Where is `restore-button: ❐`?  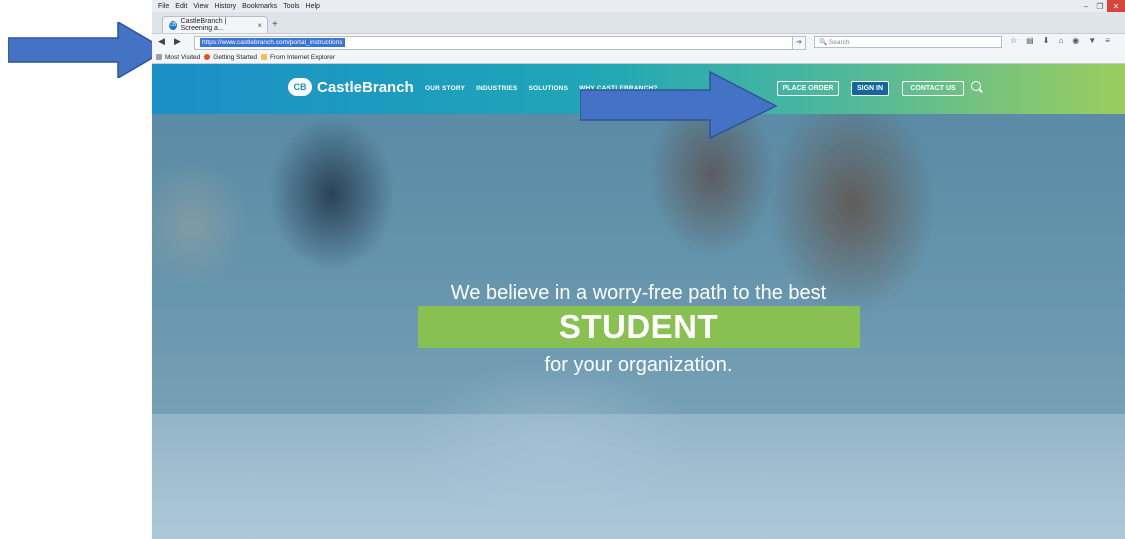
restore-button: ❐ is located at coordinates (1100, 6).